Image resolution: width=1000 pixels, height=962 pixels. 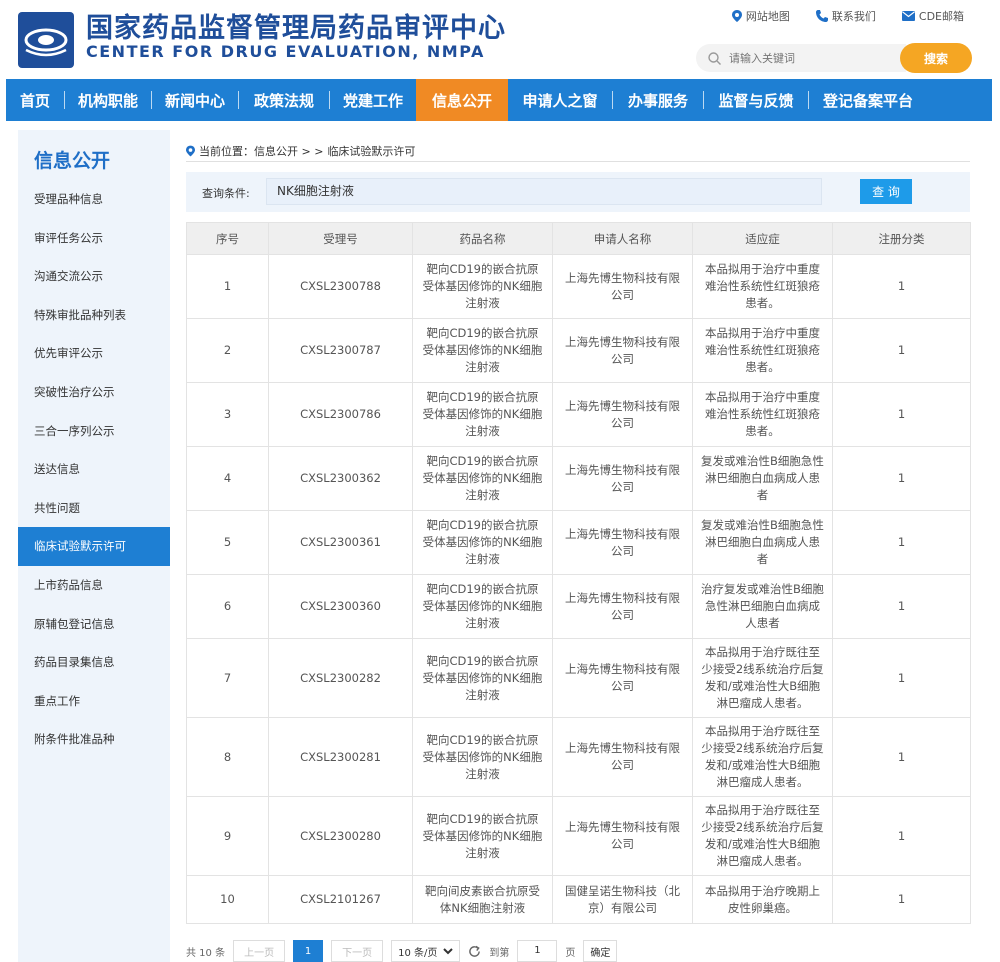 I want to click on goto-confirm-button: 确定, so click(x=600, y=951).